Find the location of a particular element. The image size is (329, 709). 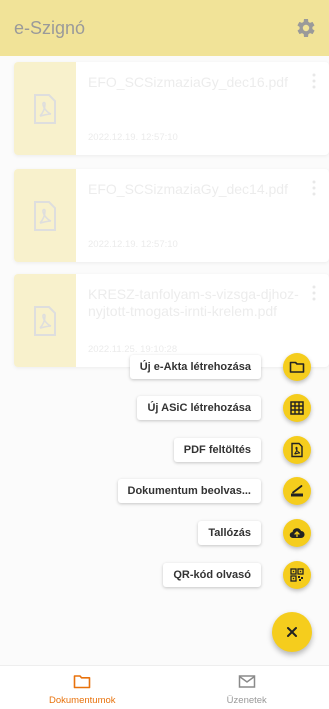

speed-dial-label: PDF feltöltés is located at coordinates (217, 450).